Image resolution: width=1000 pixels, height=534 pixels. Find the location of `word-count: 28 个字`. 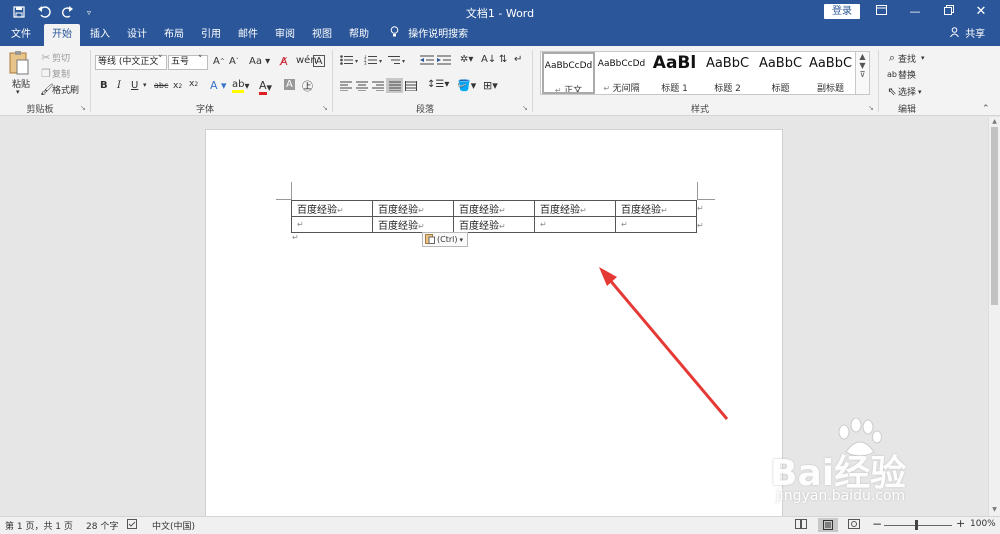

word-count: 28 个字 is located at coordinates (102, 525).